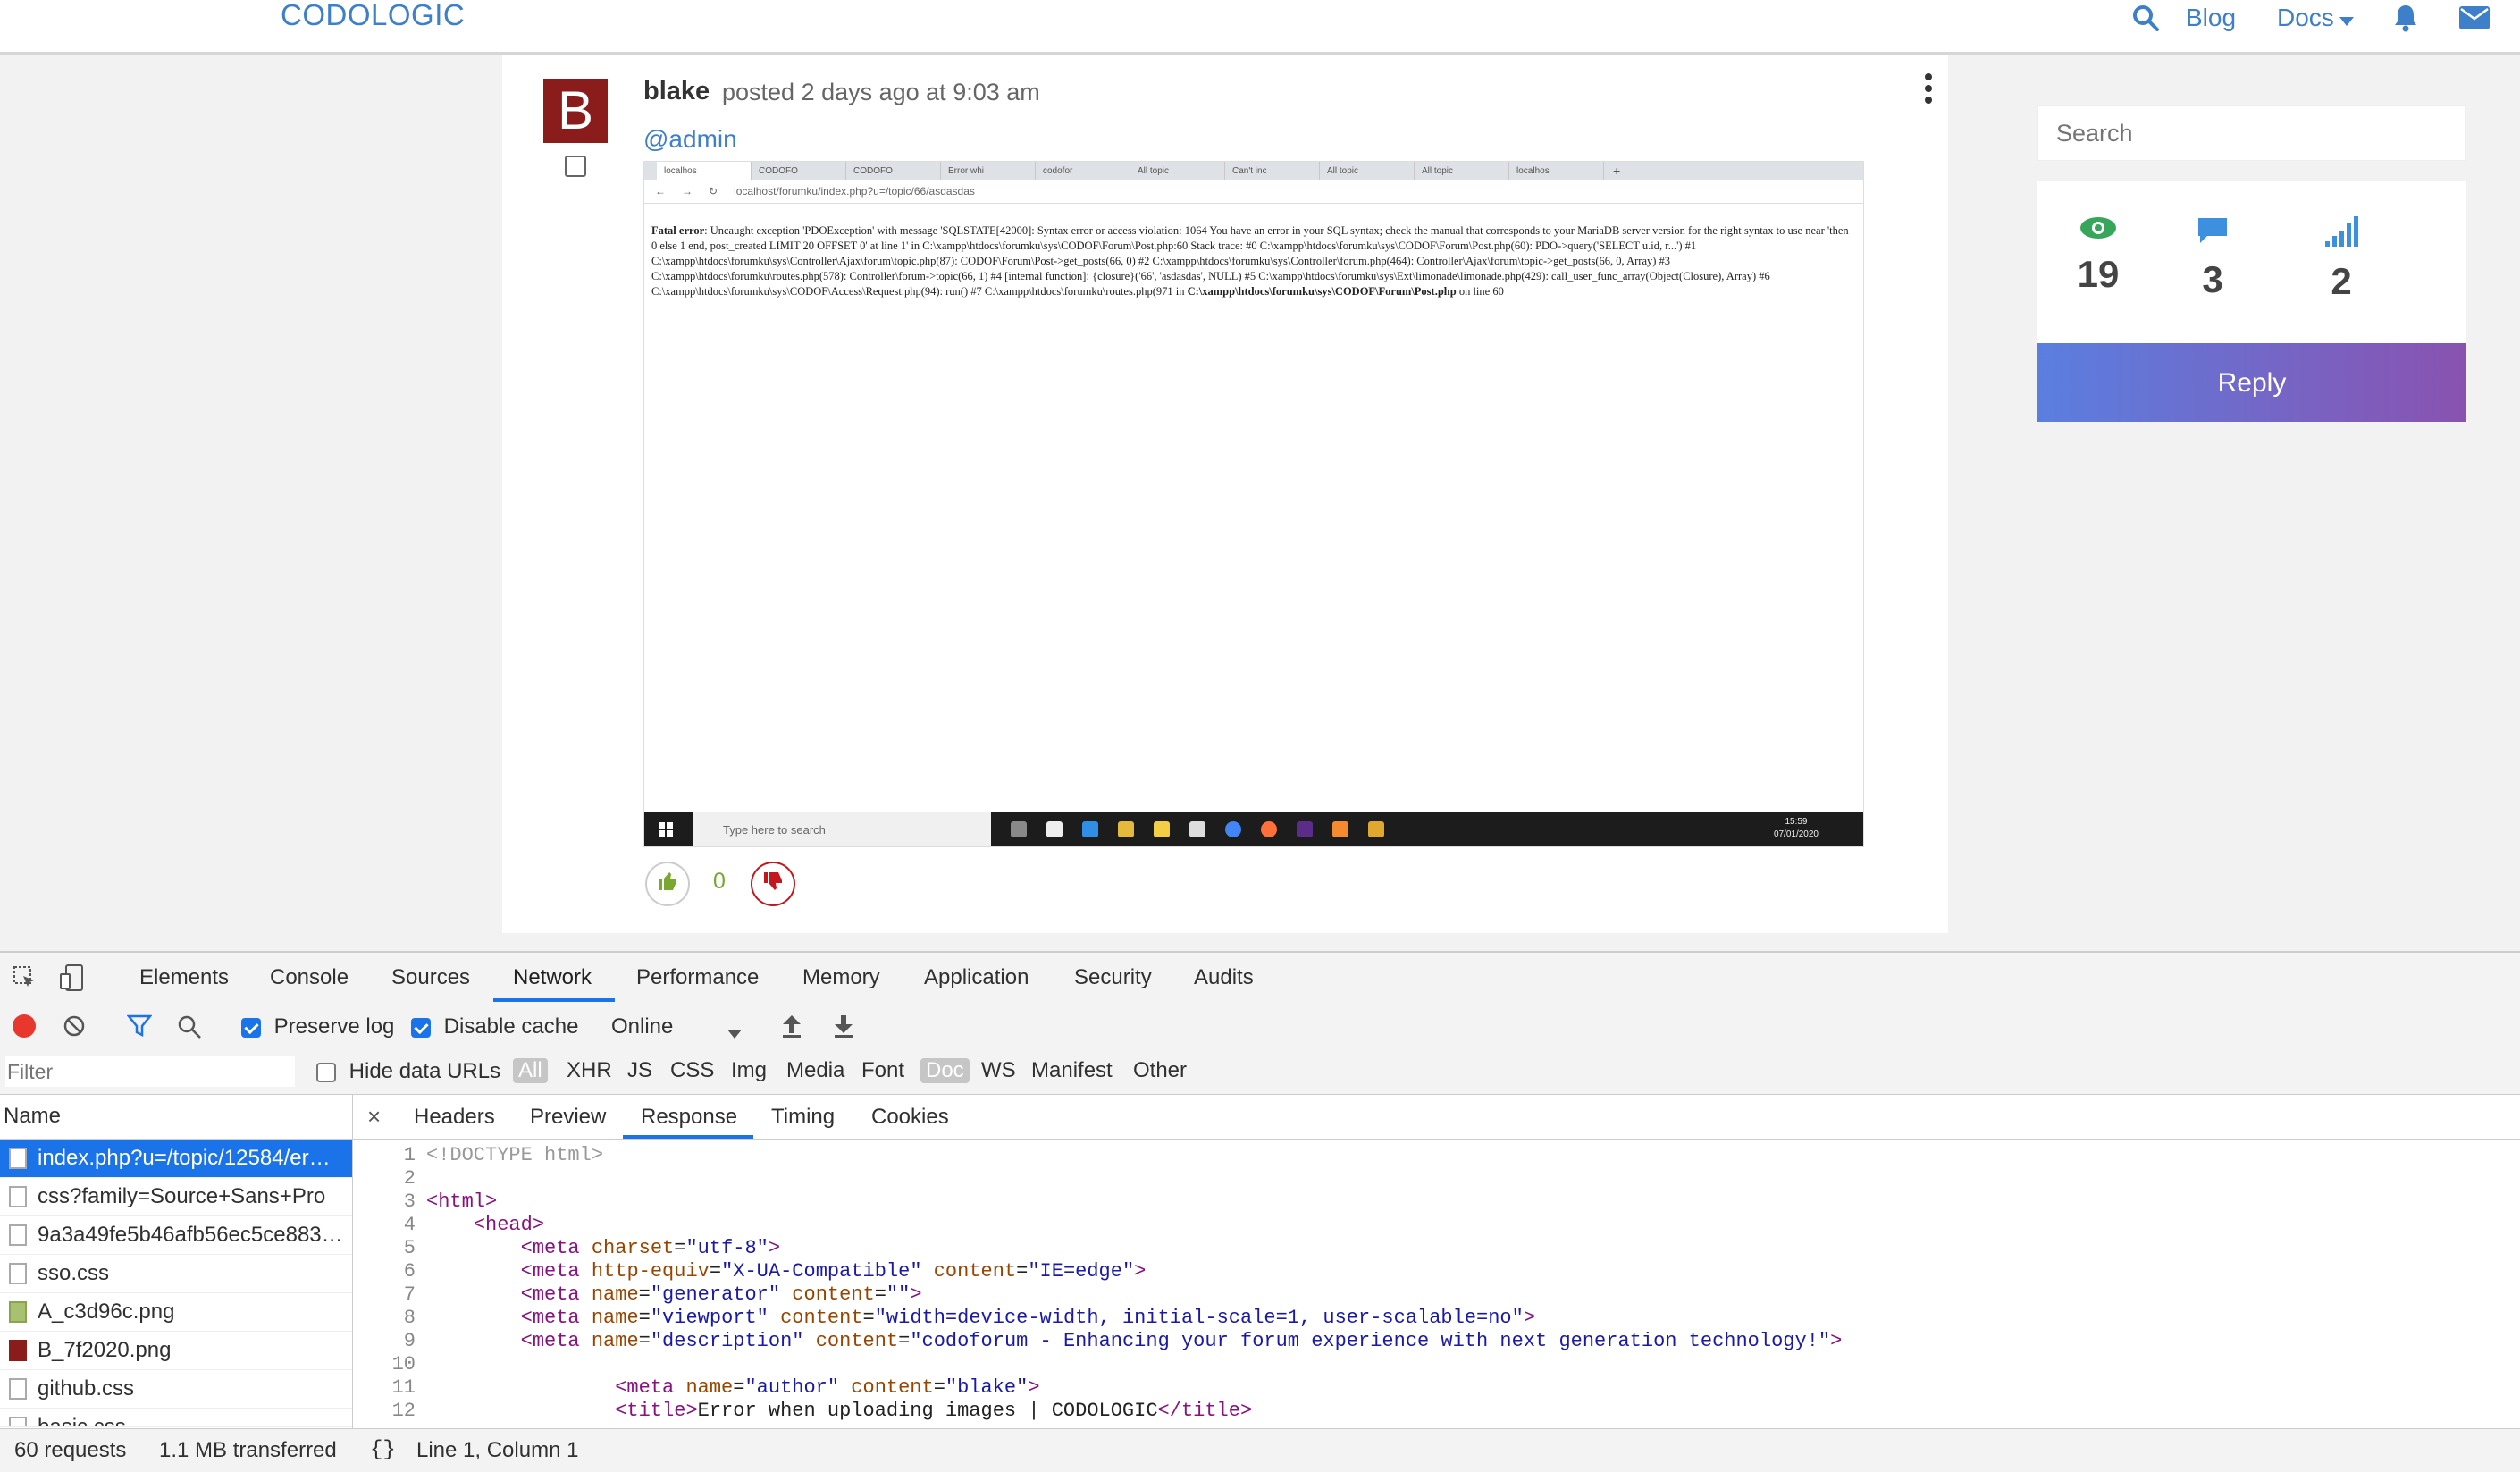 The width and height of the screenshot is (2520, 1472). Describe the element at coordinates (454, 1117) in the screenshot. I see `tab-headers: Headers` at that location.